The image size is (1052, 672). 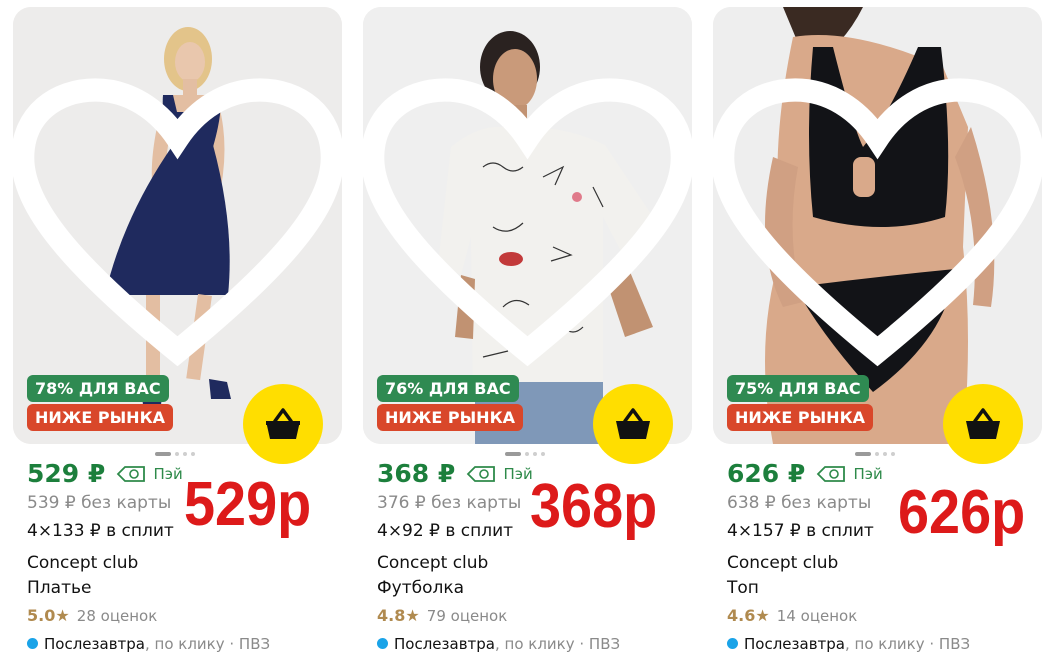 I want to click on product-type: Платье, so click(x=59, y=588).